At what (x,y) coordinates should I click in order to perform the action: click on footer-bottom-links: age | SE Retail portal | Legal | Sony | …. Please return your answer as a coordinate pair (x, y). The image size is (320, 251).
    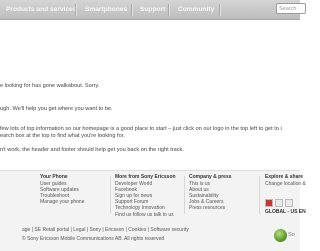
    Looking at the image, I should click on (105, 230).